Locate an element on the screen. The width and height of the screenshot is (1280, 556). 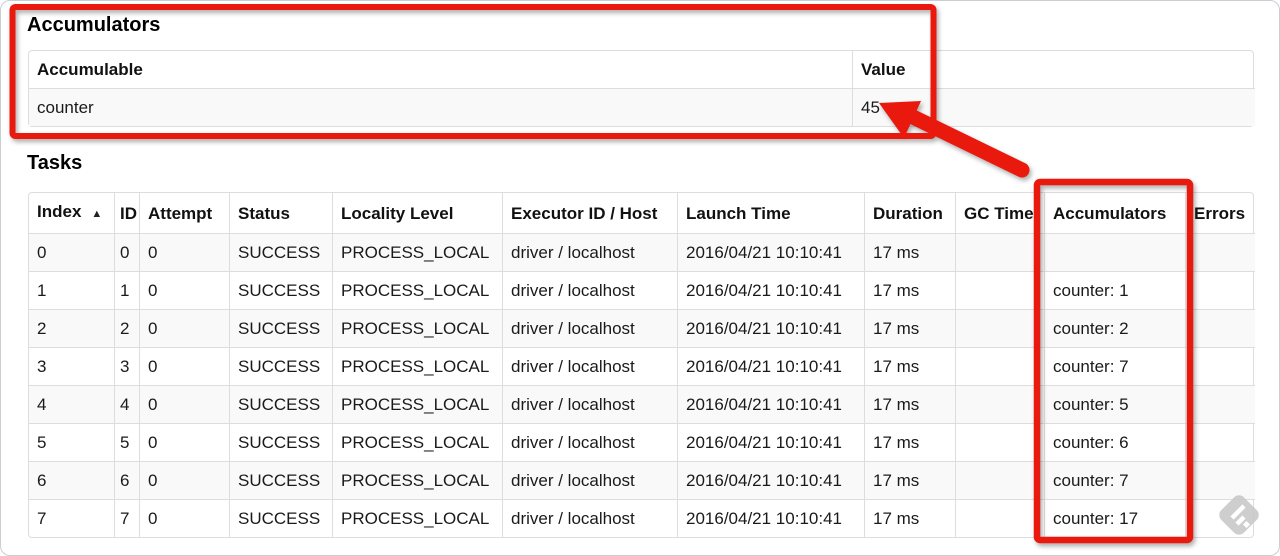
errors-column-header: Errors is located at coordinates (1220, 213).